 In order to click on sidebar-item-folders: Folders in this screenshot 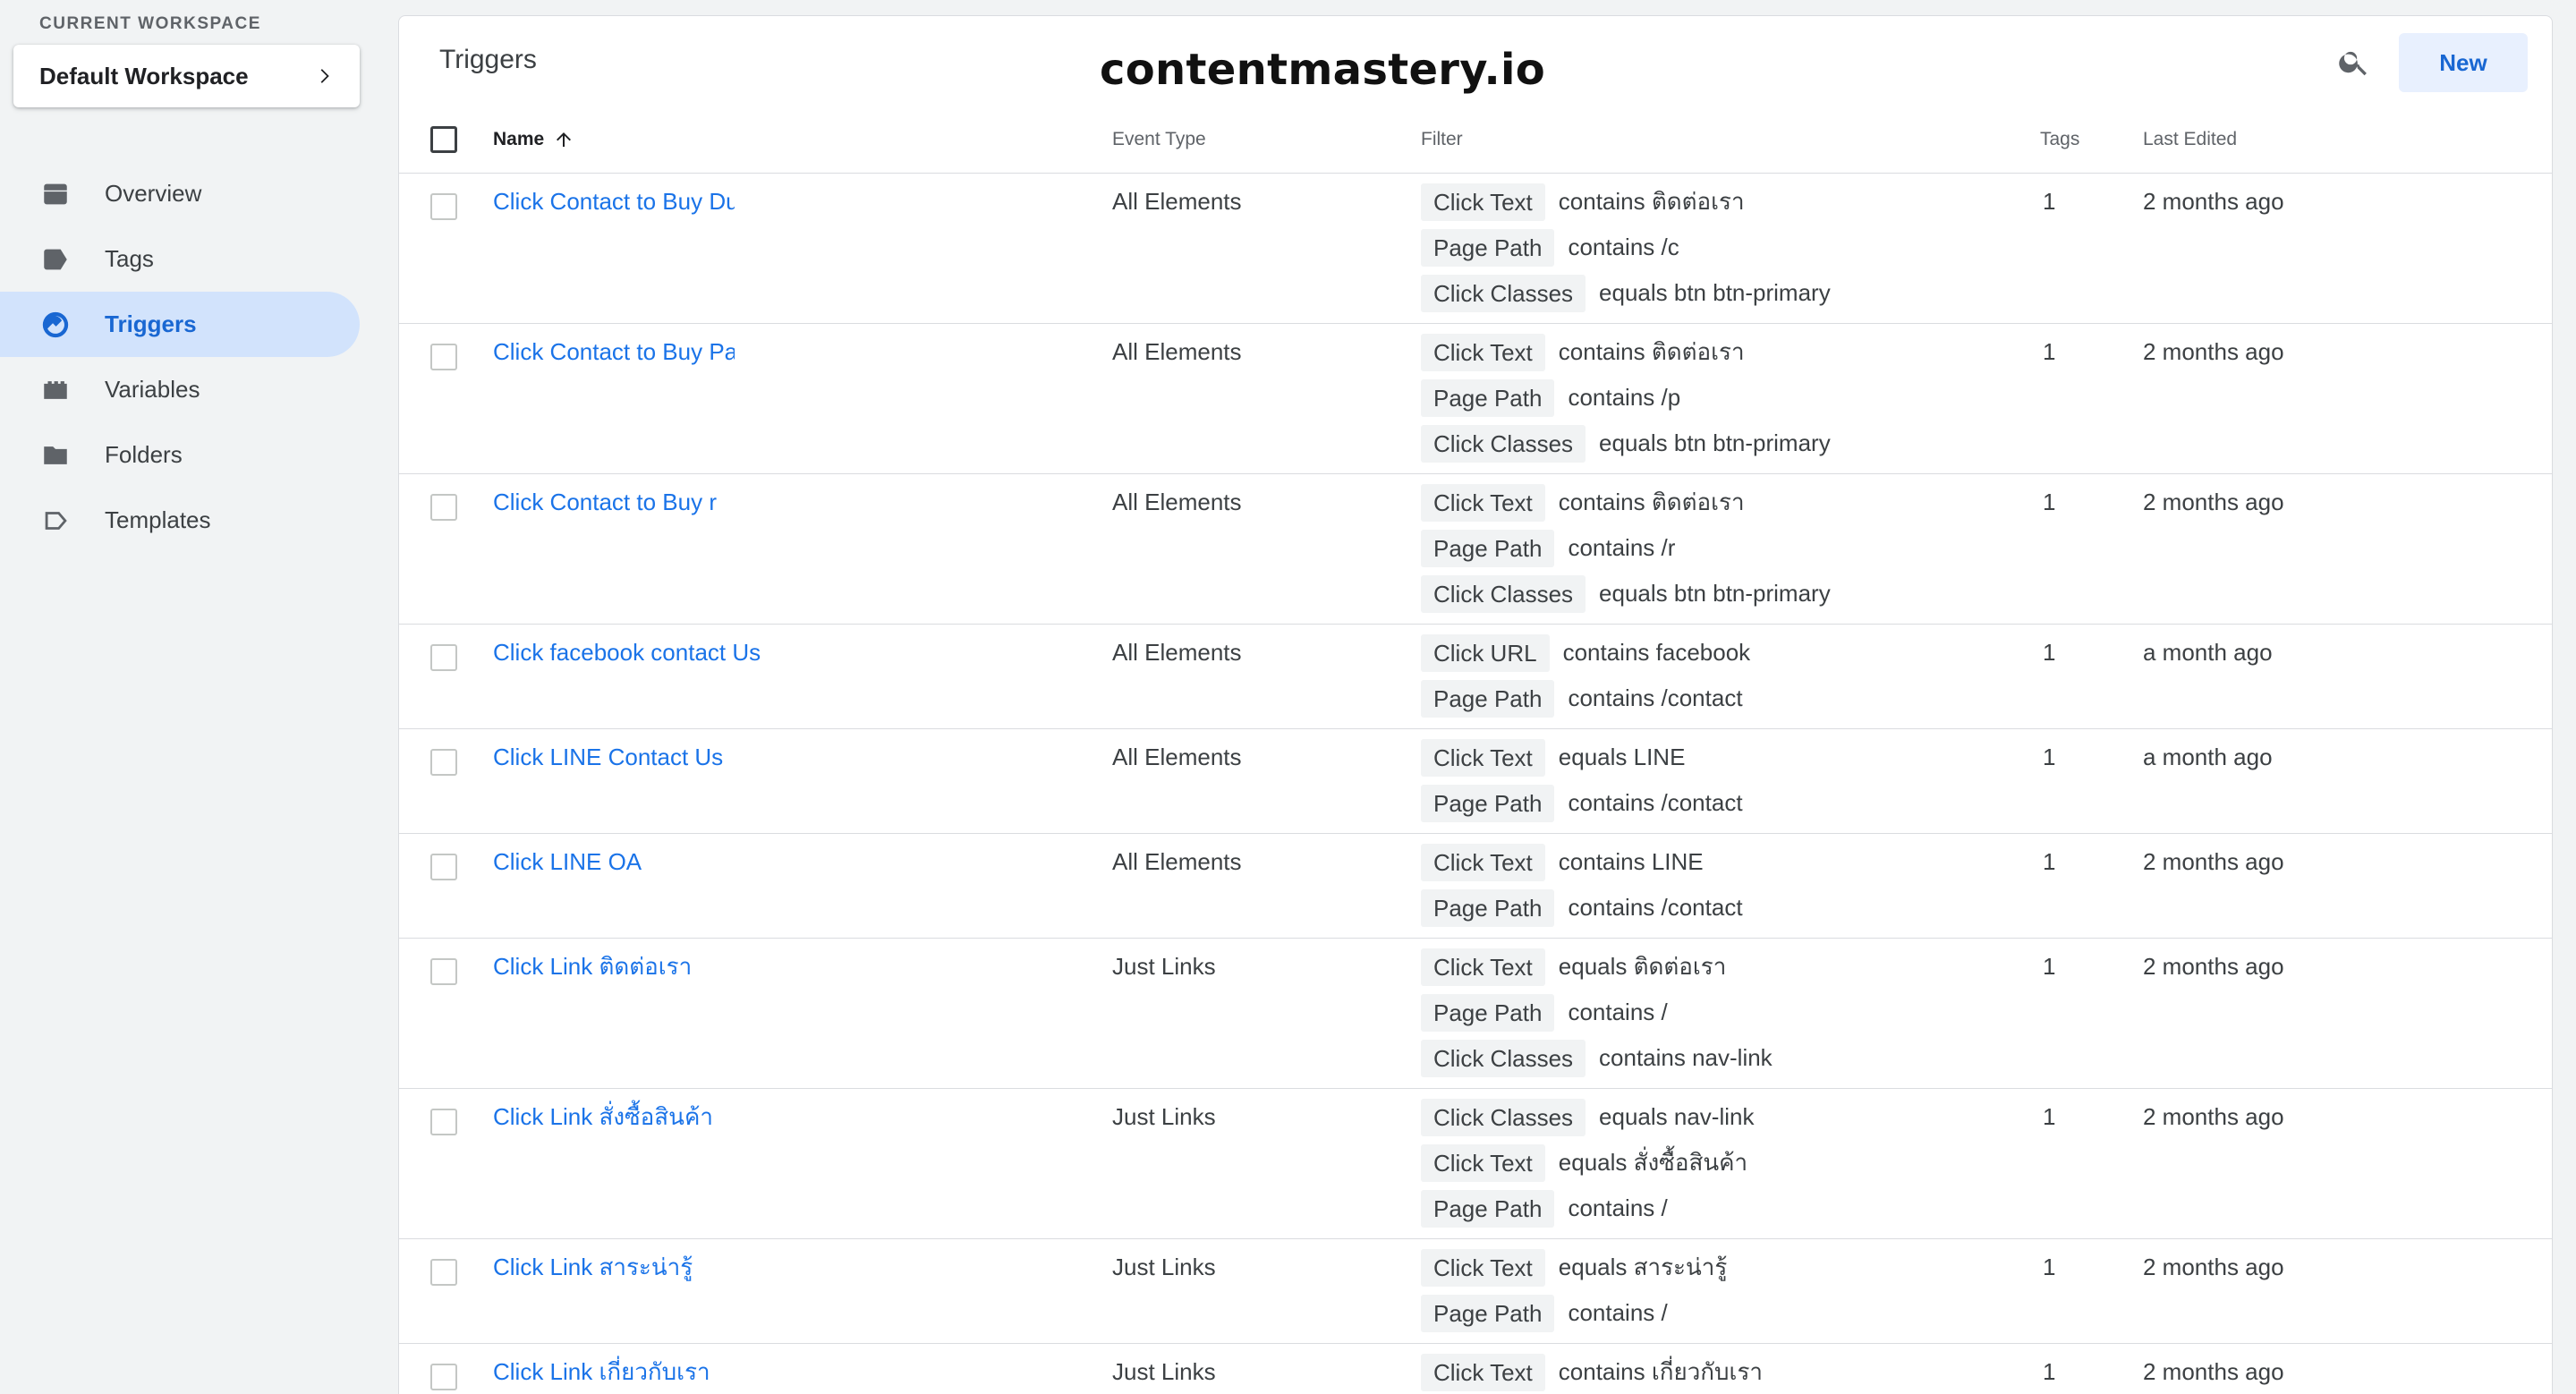, I will do `click(180, 455)`.